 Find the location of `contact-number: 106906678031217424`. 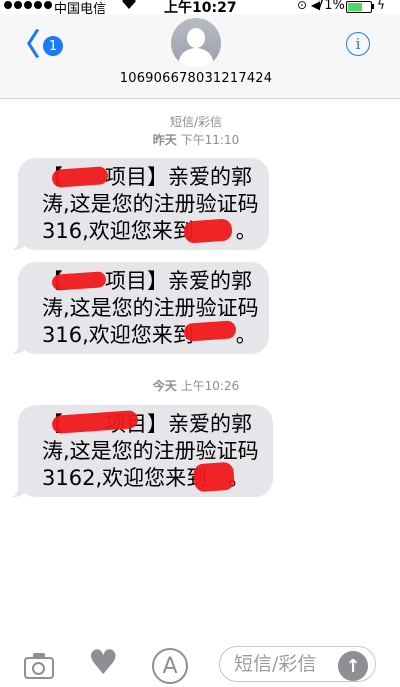

contact-number: 106906678031217424 is located at coordinates (196, 78).